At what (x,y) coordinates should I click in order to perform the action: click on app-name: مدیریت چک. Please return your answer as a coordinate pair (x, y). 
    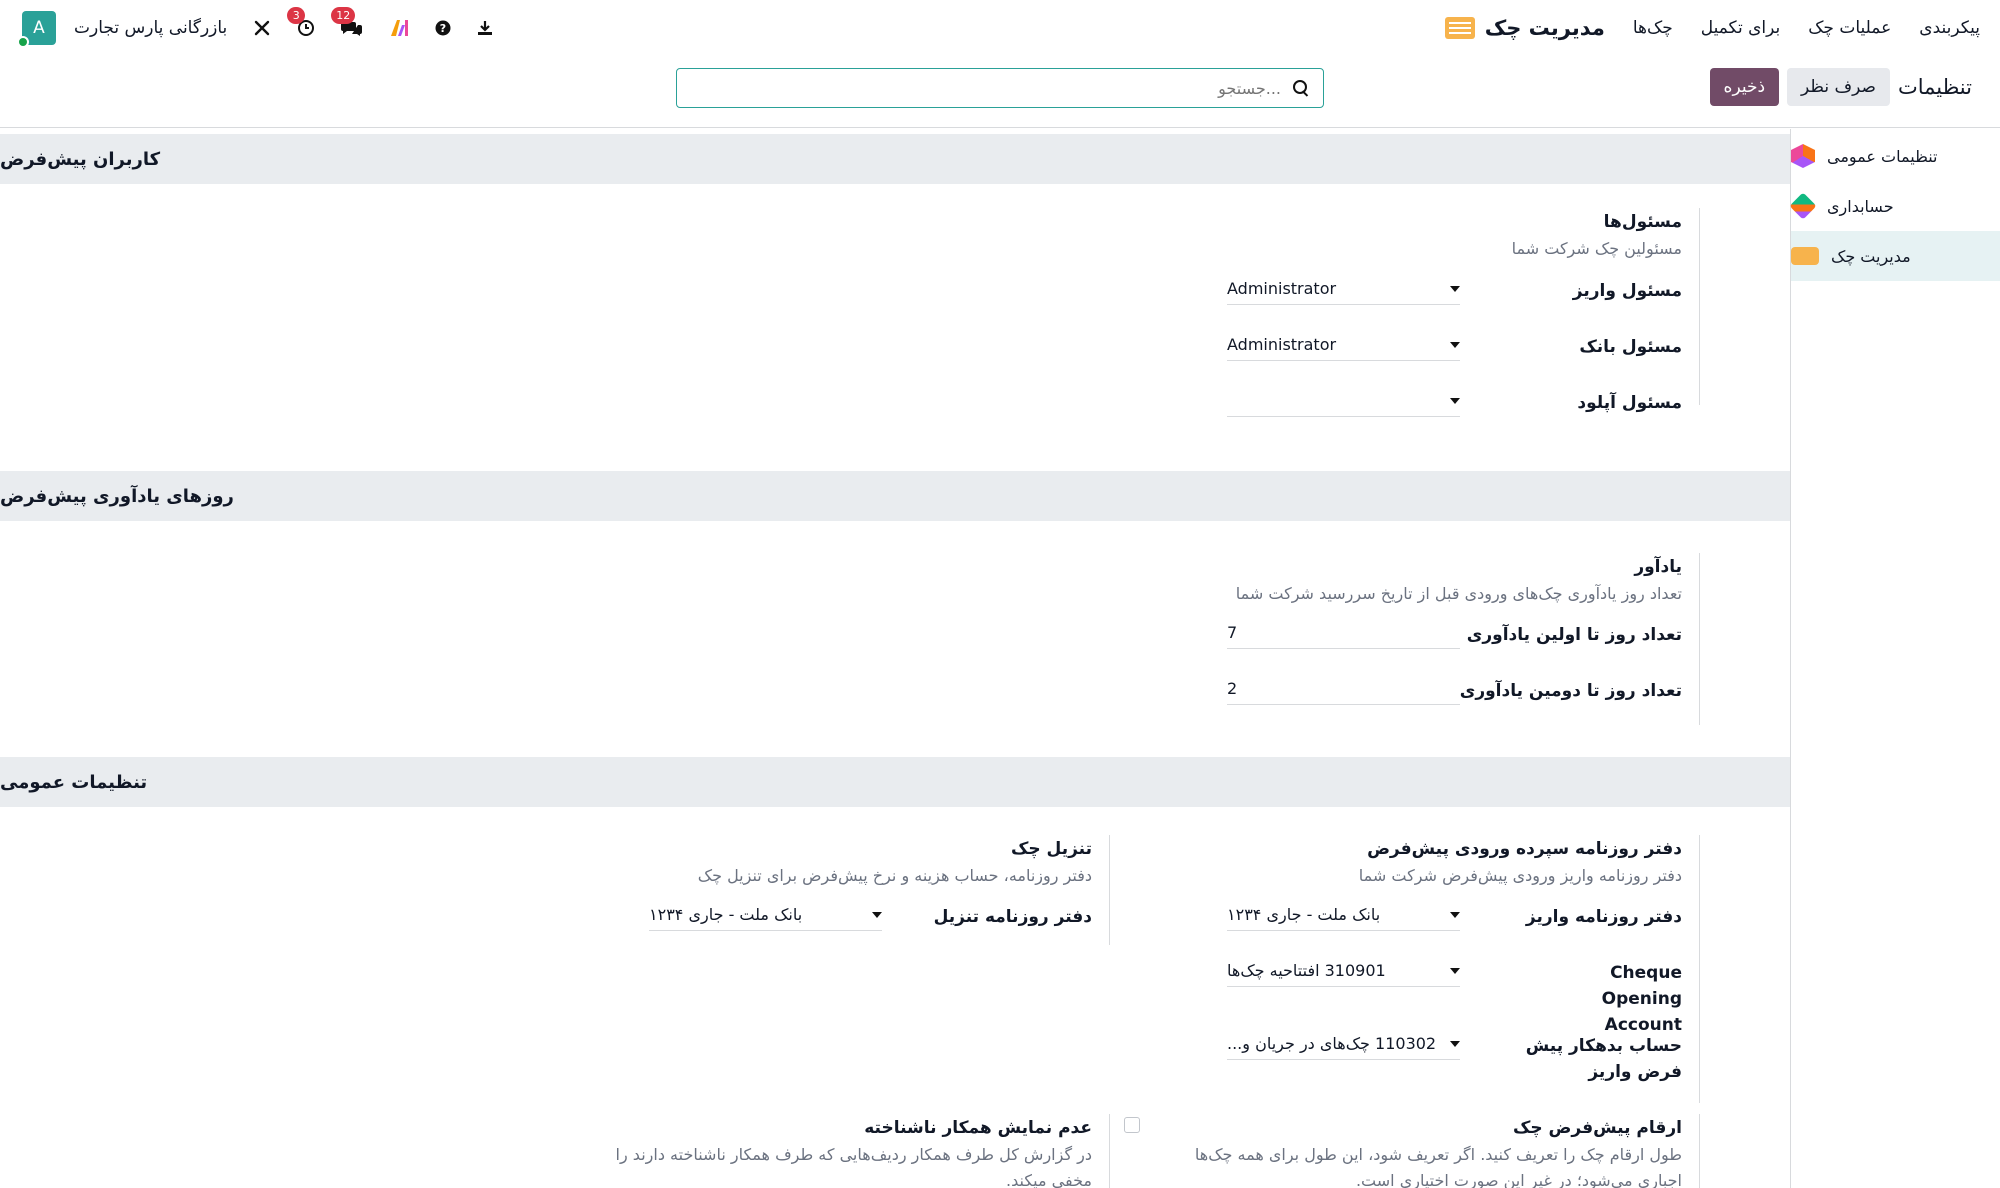
    Looking at the image, I should click on (1545, 28).